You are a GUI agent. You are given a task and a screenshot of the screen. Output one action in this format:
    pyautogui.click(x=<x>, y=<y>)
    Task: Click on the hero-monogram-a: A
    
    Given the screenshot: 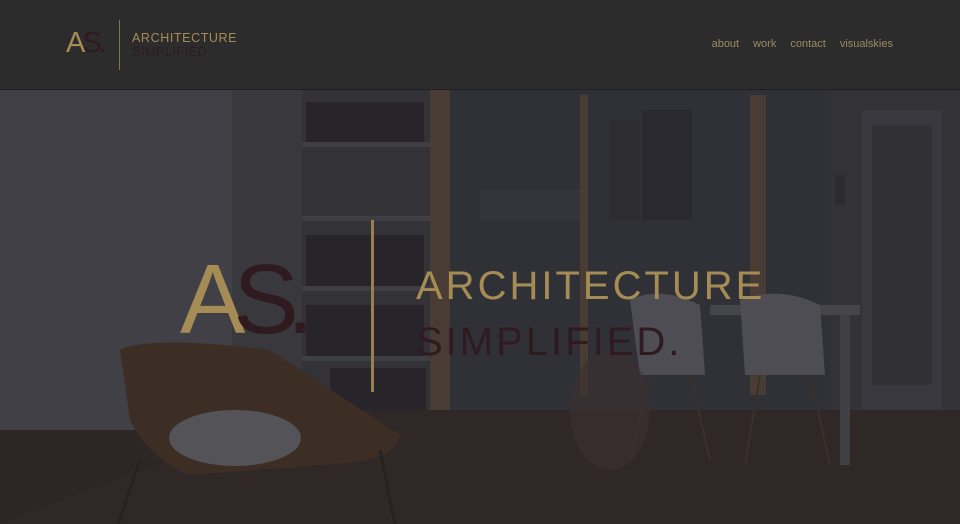 What is the action you would take?
    pyautogui.click(x=212, y=299)
    